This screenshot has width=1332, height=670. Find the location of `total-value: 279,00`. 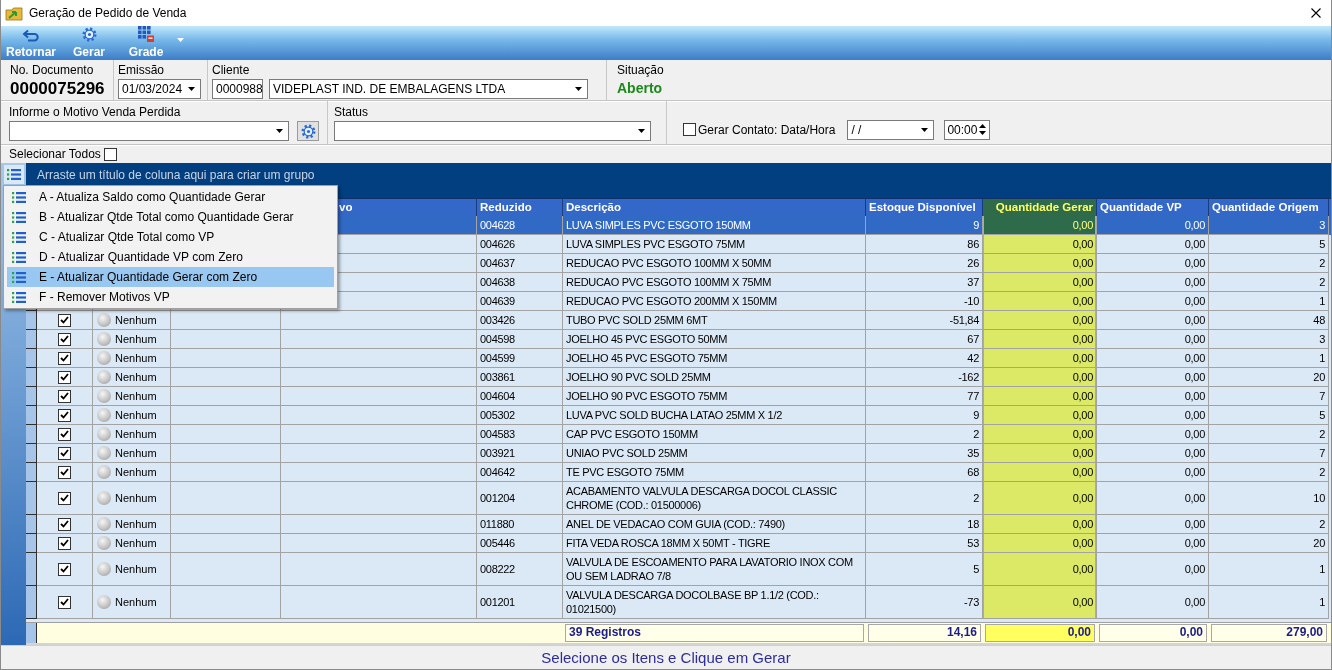

total-value: 279,00 is located at coordinates (1269, 633).